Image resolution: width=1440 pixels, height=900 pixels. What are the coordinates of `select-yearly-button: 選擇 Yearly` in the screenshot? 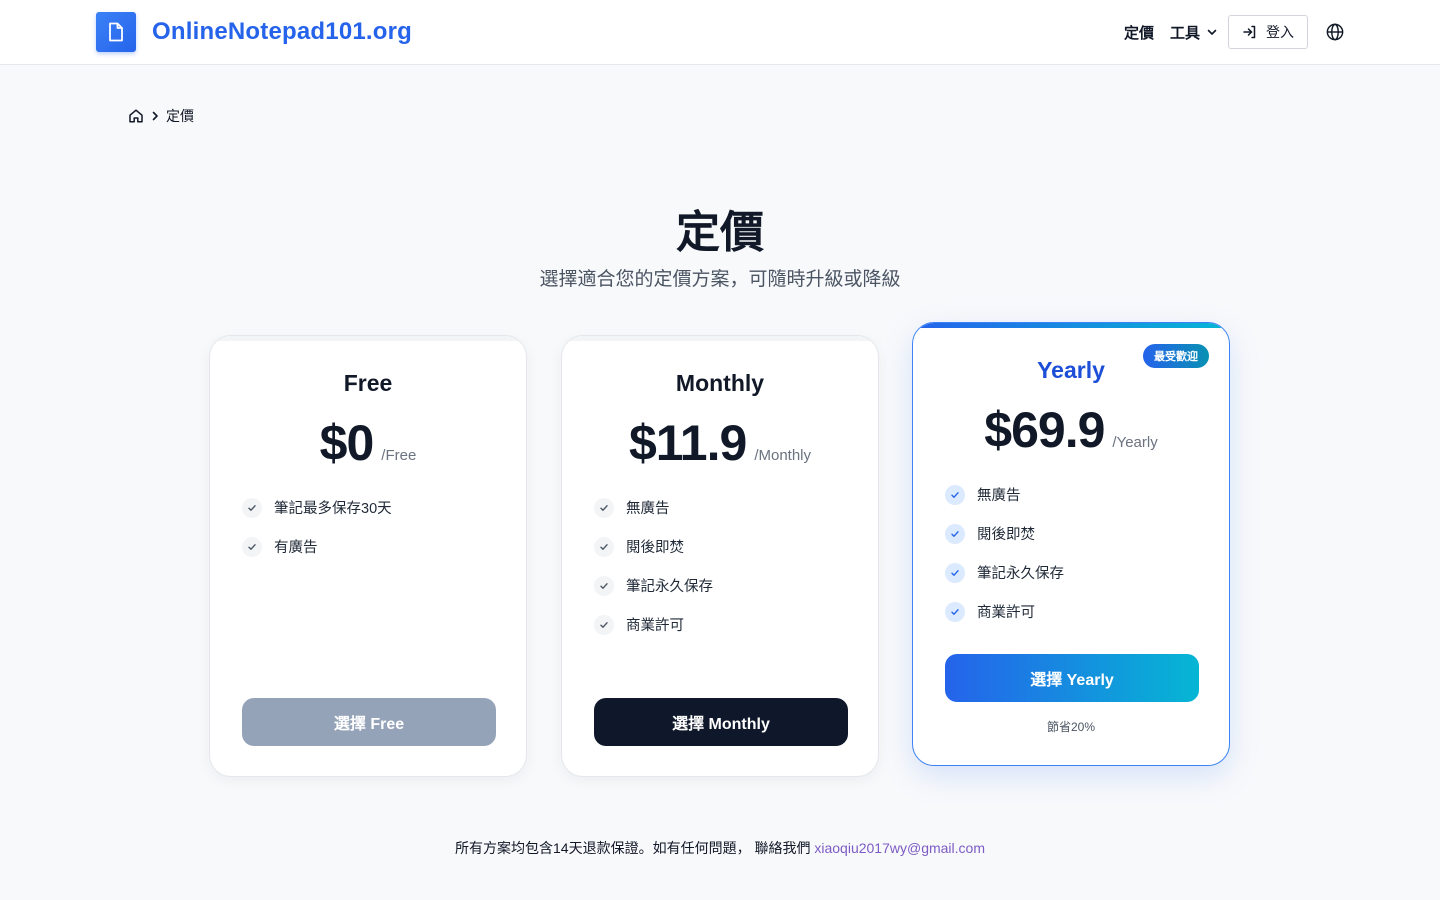 It's located at (1072, 678).